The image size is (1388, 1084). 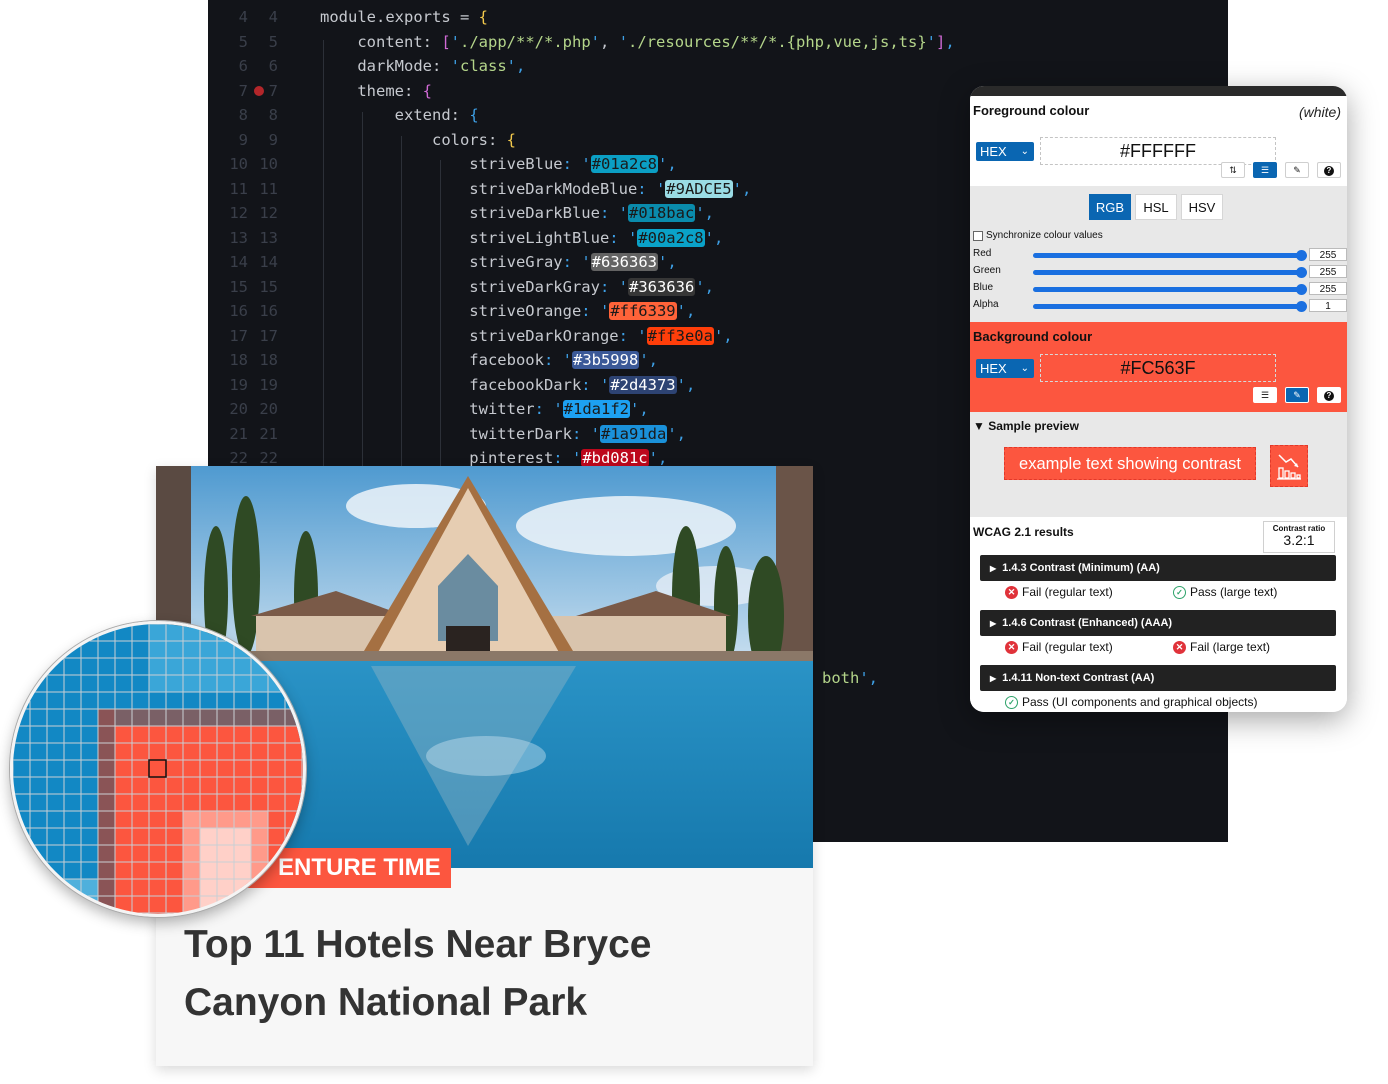 What do you see at coordinates (1158, 91) in the screenshot?
I see `window-titlebar` at bounding box center [1158, 91].